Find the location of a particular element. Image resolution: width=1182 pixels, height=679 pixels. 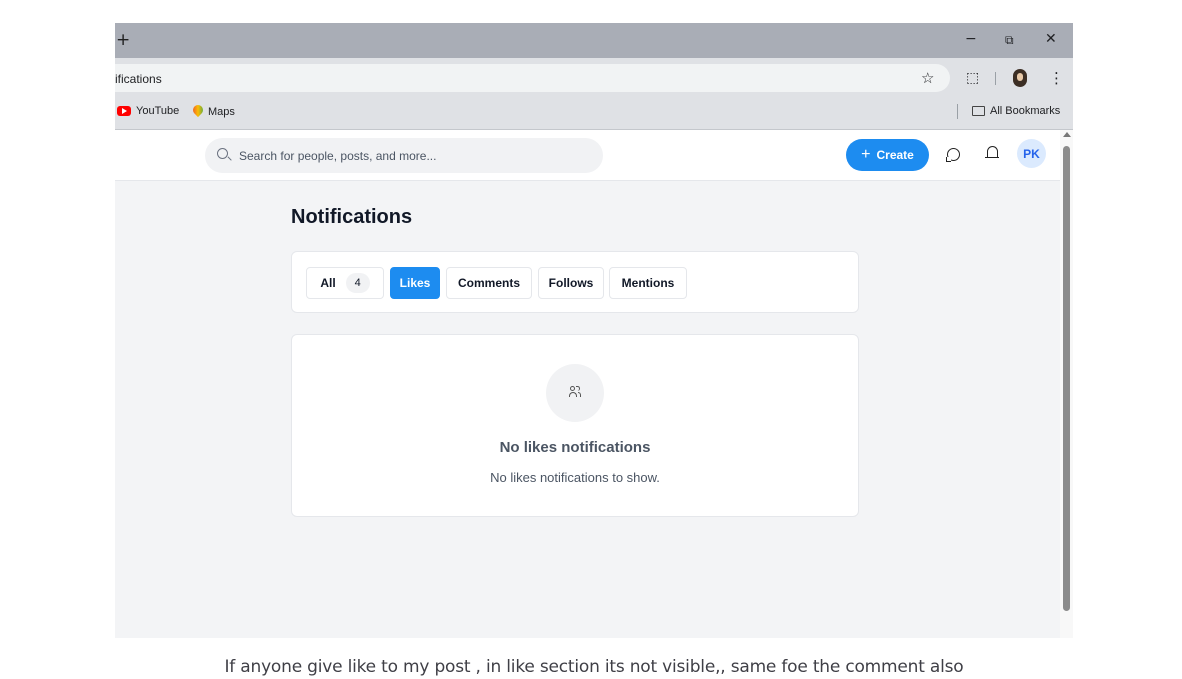

new-tab-button: + is located at coordinates (123, 40).